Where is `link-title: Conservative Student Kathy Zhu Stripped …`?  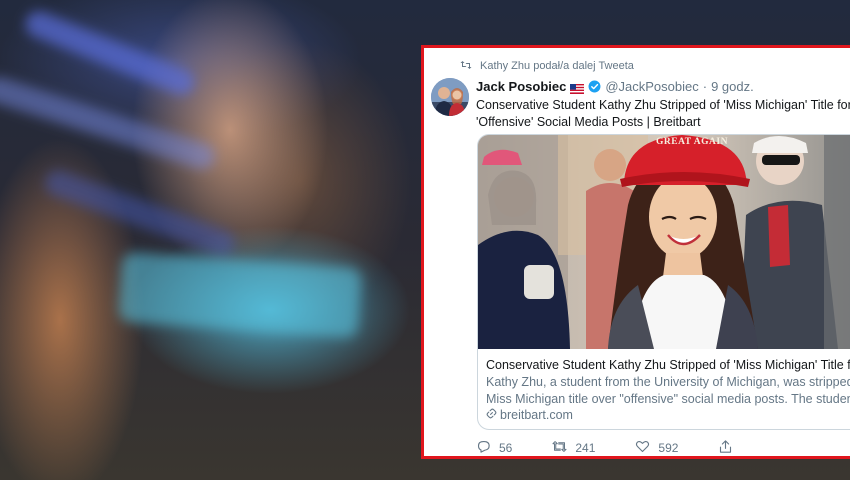 link-title: Conservative Student Kathy Zhu Stripped … is located at coordinates (668, 365).